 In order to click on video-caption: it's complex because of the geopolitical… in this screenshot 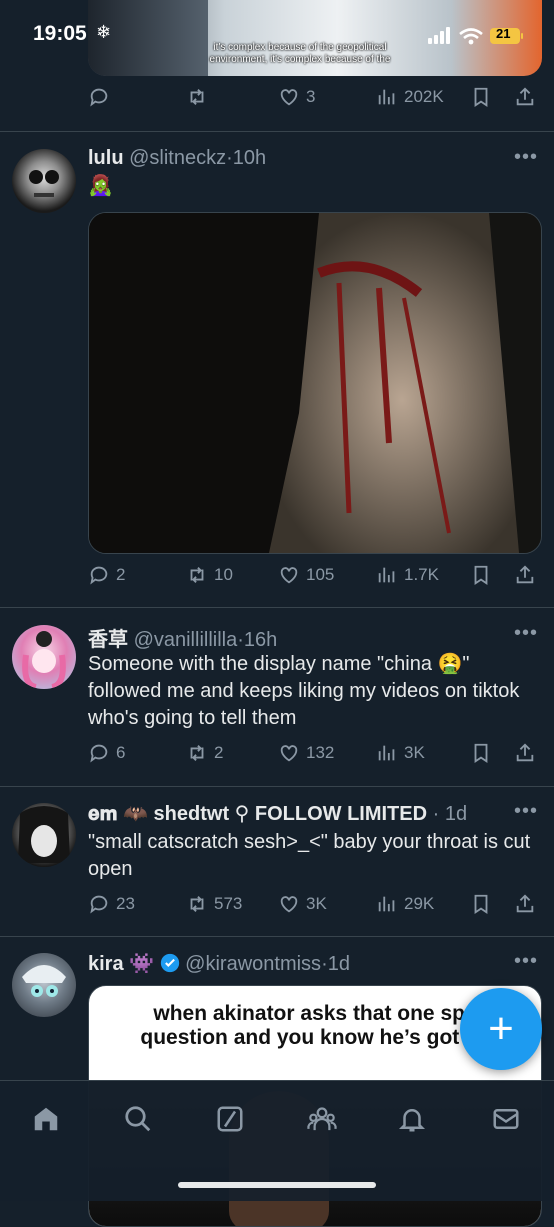, I will do `click(300, 54)`.